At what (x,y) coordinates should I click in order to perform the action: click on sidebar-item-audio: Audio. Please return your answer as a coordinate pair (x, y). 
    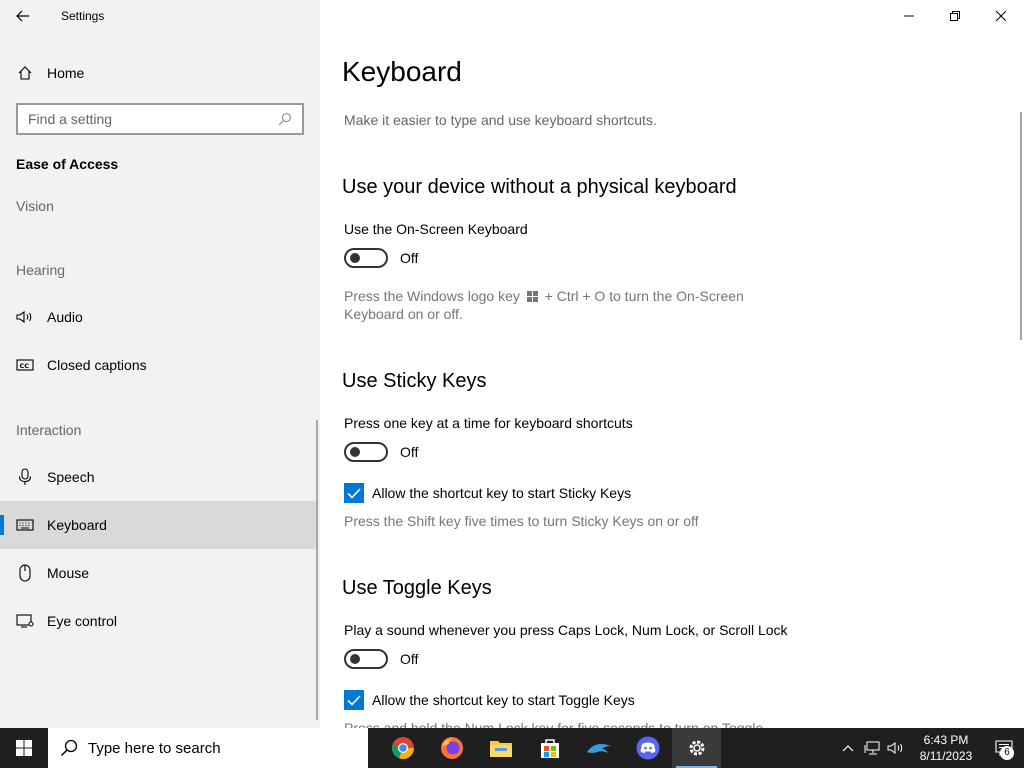
    Looking at the image, I should click on (158, 317).